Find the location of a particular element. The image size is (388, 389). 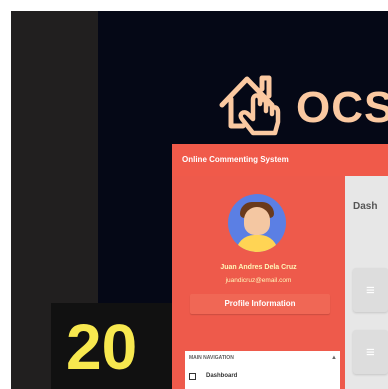

main-navigation-label: MAIN NAVIGATION is located at coordinates (211, 358).